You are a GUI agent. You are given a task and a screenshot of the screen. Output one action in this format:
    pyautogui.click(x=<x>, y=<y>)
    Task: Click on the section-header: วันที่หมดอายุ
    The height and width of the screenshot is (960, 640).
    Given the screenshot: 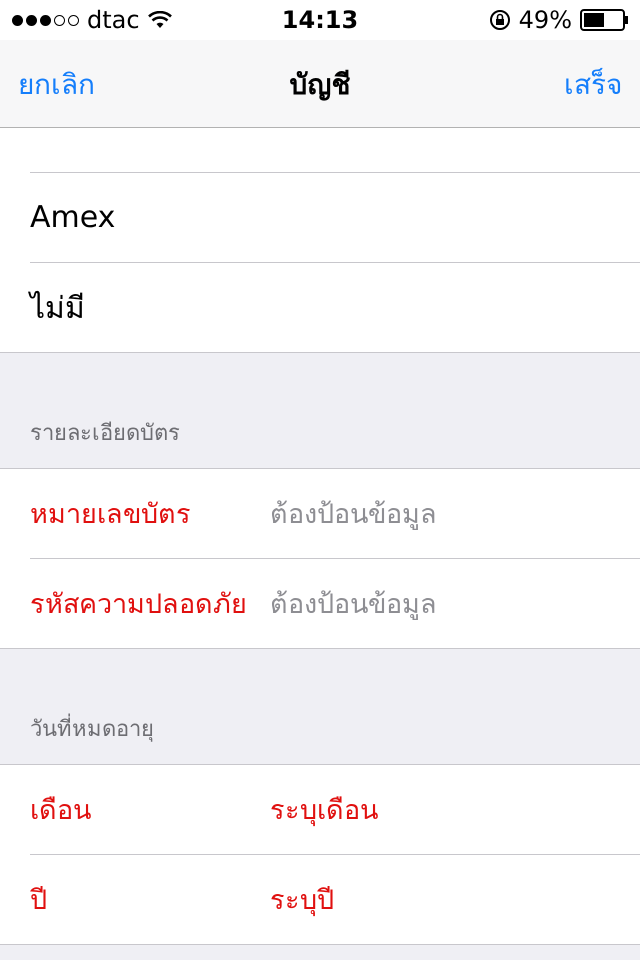 What is the action you would take?
    pyautogui.click(x=92, y=728)
    